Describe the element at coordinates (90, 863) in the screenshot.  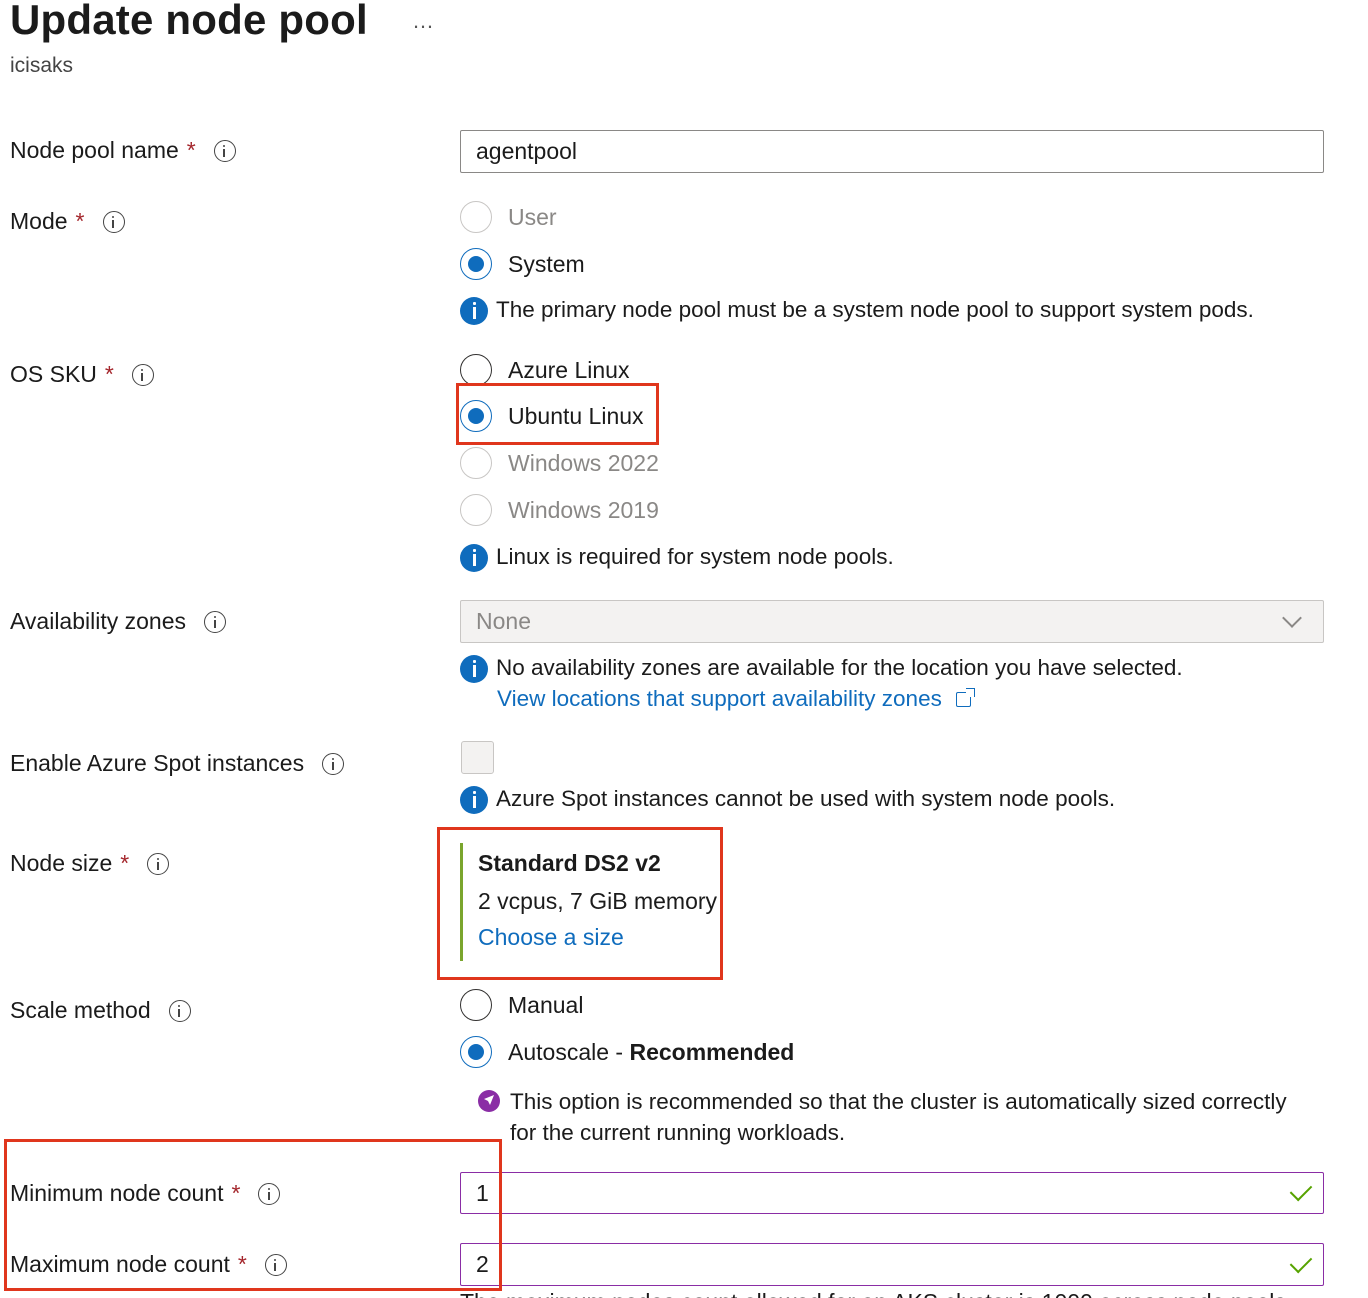
I see `node-size-label: Node size *` at that location.